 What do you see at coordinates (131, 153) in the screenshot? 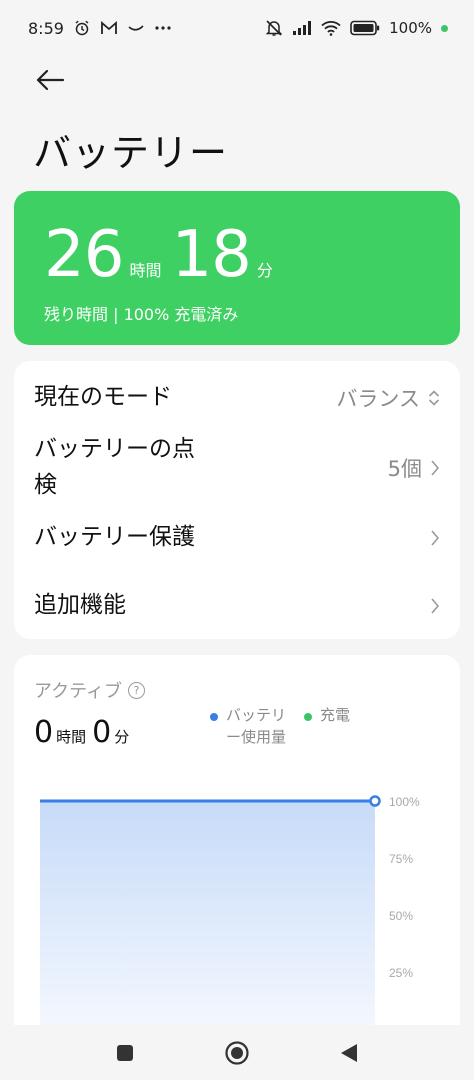
I see `page-title: バッテリー` at bounding box center [131, 153].